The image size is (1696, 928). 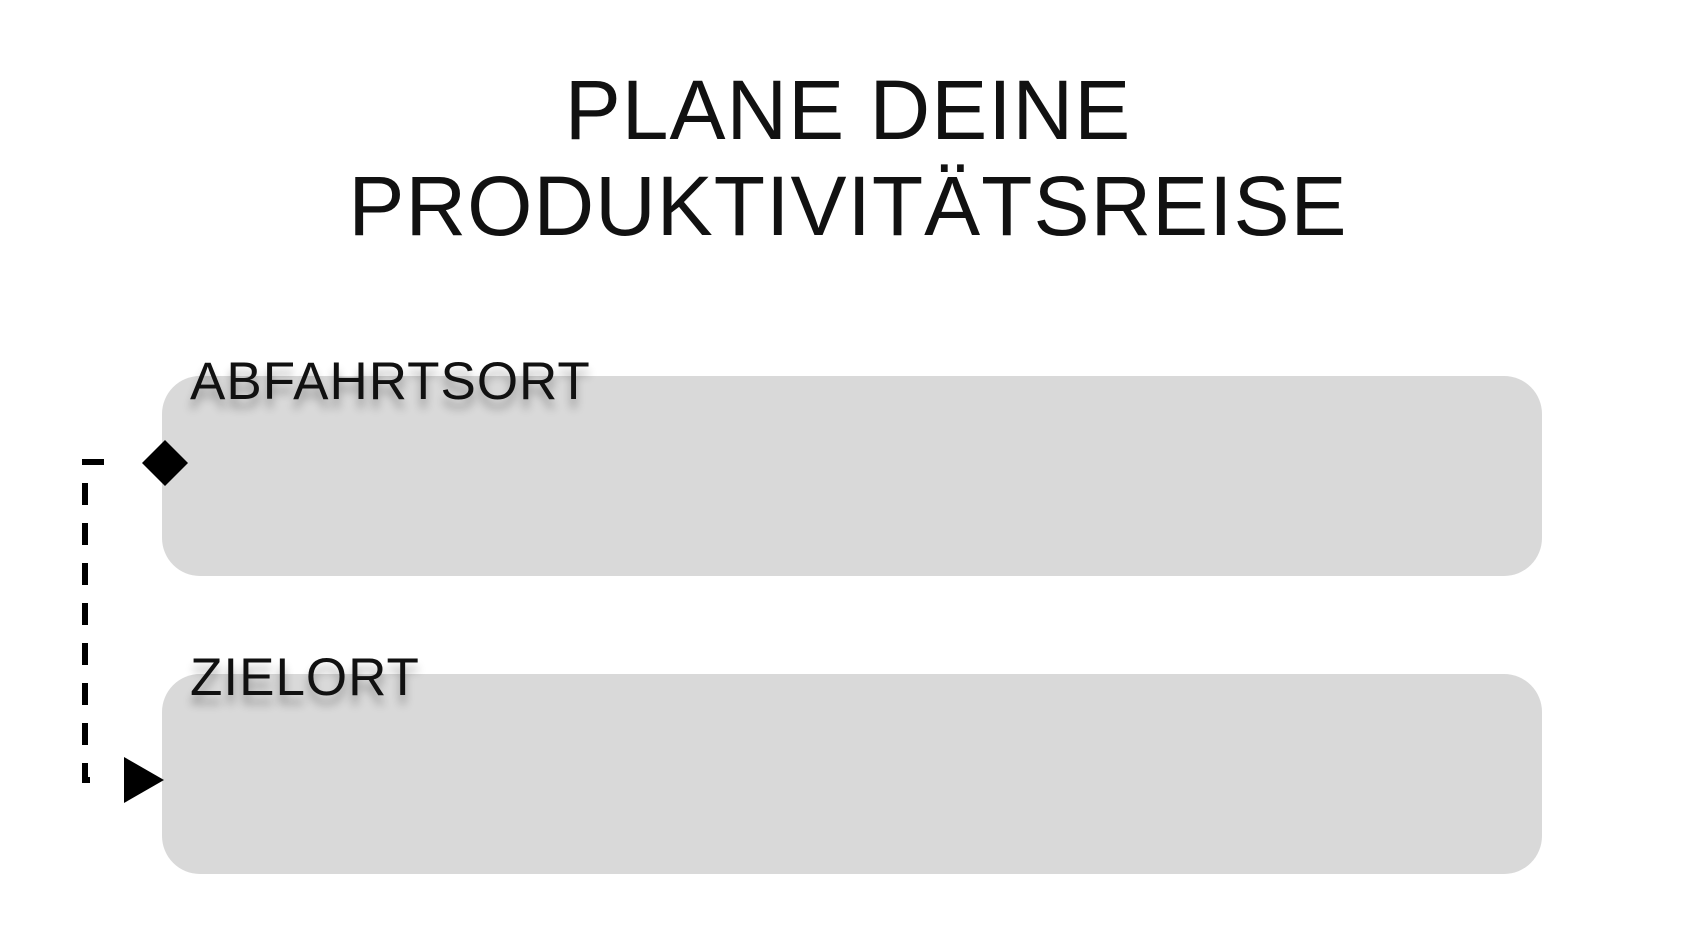 I want to click on route-dashed-line, so click(x=93, y=621).